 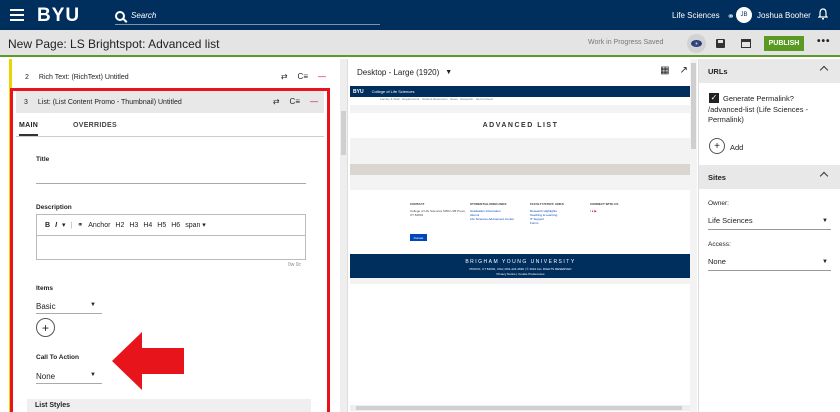 I want to click on device-label: Desktop - Large (1920), so click(x=398, y=72).